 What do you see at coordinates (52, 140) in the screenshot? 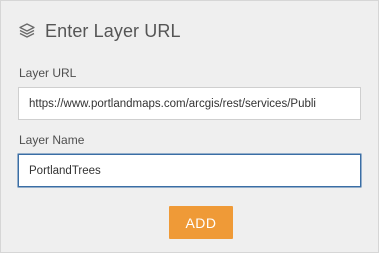
I see `layer-name-label: Layer Name` at bounding box center [52, 140].